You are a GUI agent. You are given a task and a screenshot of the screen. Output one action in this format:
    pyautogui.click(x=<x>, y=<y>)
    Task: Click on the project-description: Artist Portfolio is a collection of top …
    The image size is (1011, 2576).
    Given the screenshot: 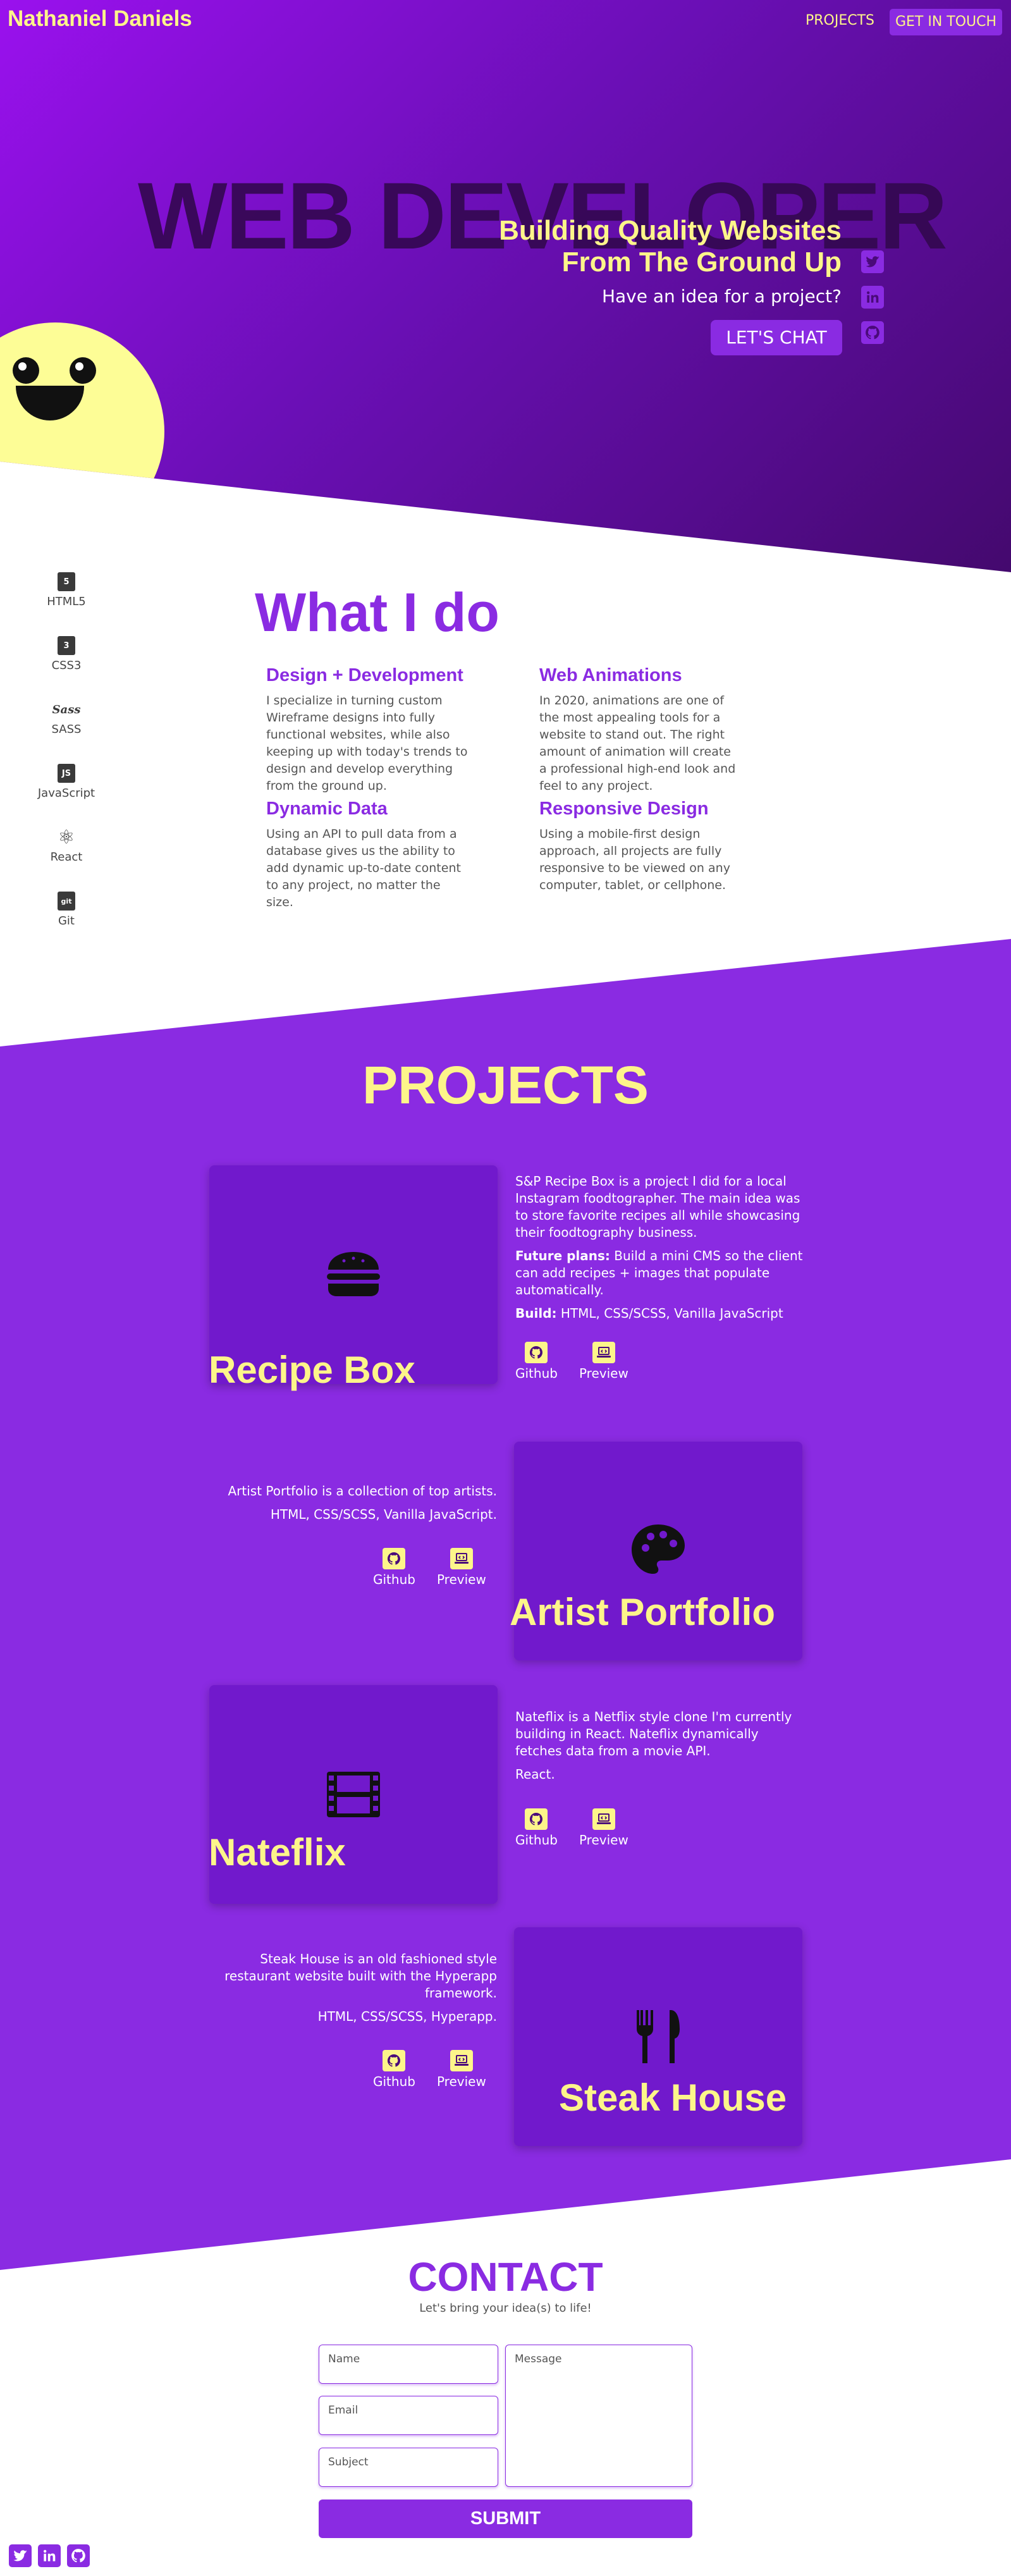 What is the action you would take?
    pyautogui.click(x=353, y=1506)
    